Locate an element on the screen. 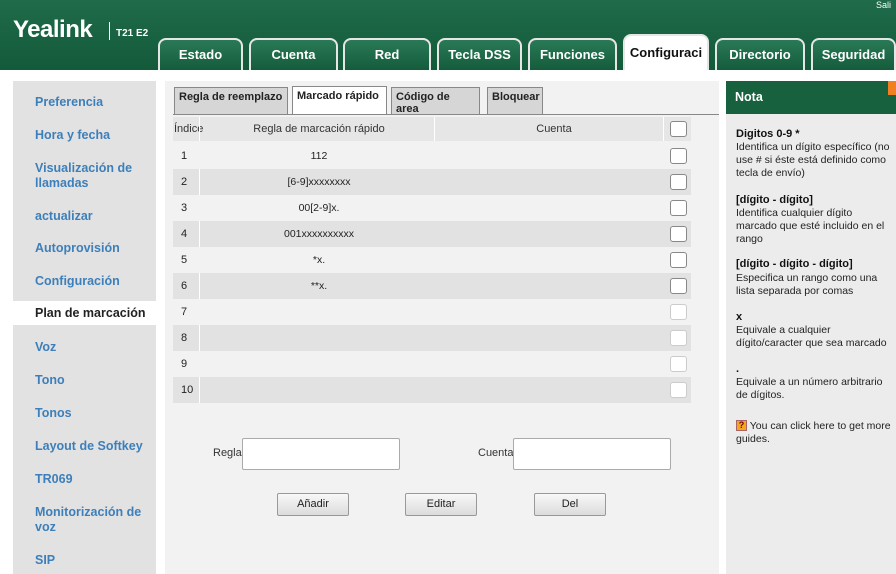 This screenshot has width=896, height=574. logout-link: Sali is located at coordinates (883, 5).